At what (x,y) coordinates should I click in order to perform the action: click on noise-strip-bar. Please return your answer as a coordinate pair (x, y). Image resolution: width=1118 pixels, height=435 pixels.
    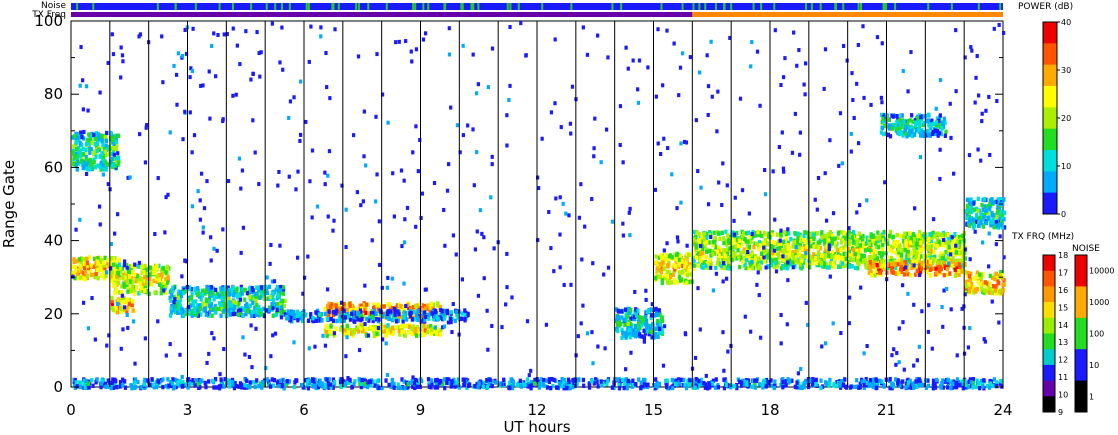
    Looking at the image, I should click on (537, 6).